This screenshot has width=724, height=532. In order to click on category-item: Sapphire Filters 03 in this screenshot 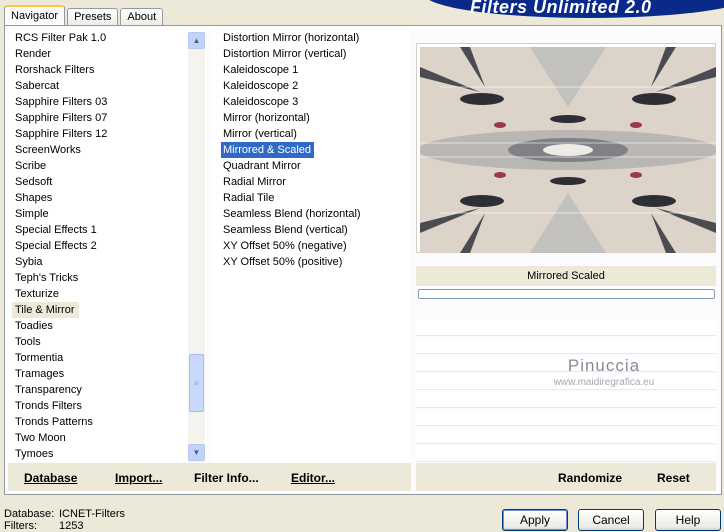, I will do `click(107, 102)`.